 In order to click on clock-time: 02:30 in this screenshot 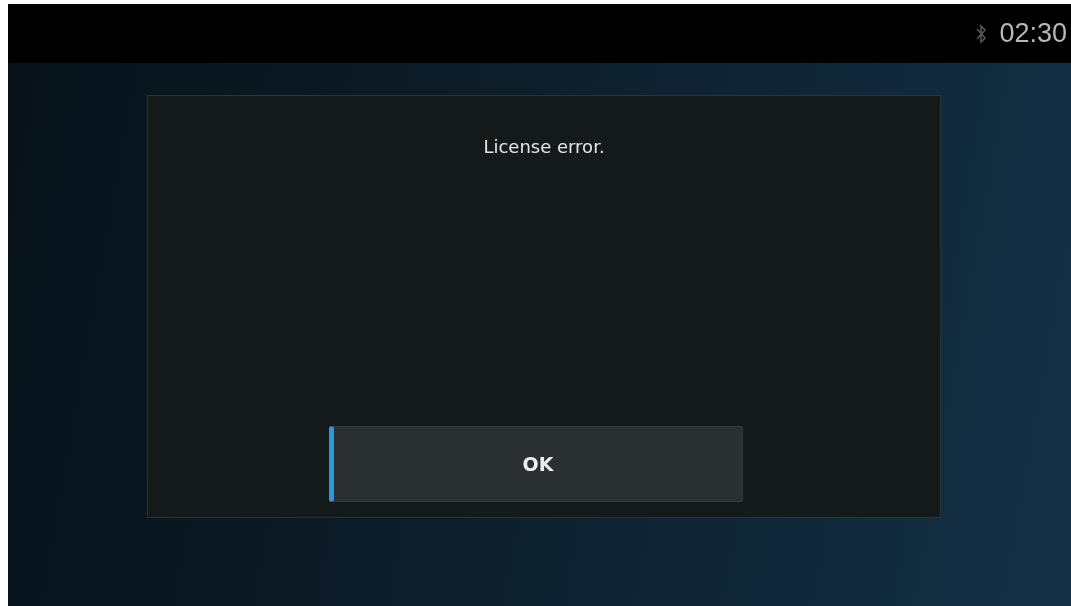, I will do `click(1033, 33)`.